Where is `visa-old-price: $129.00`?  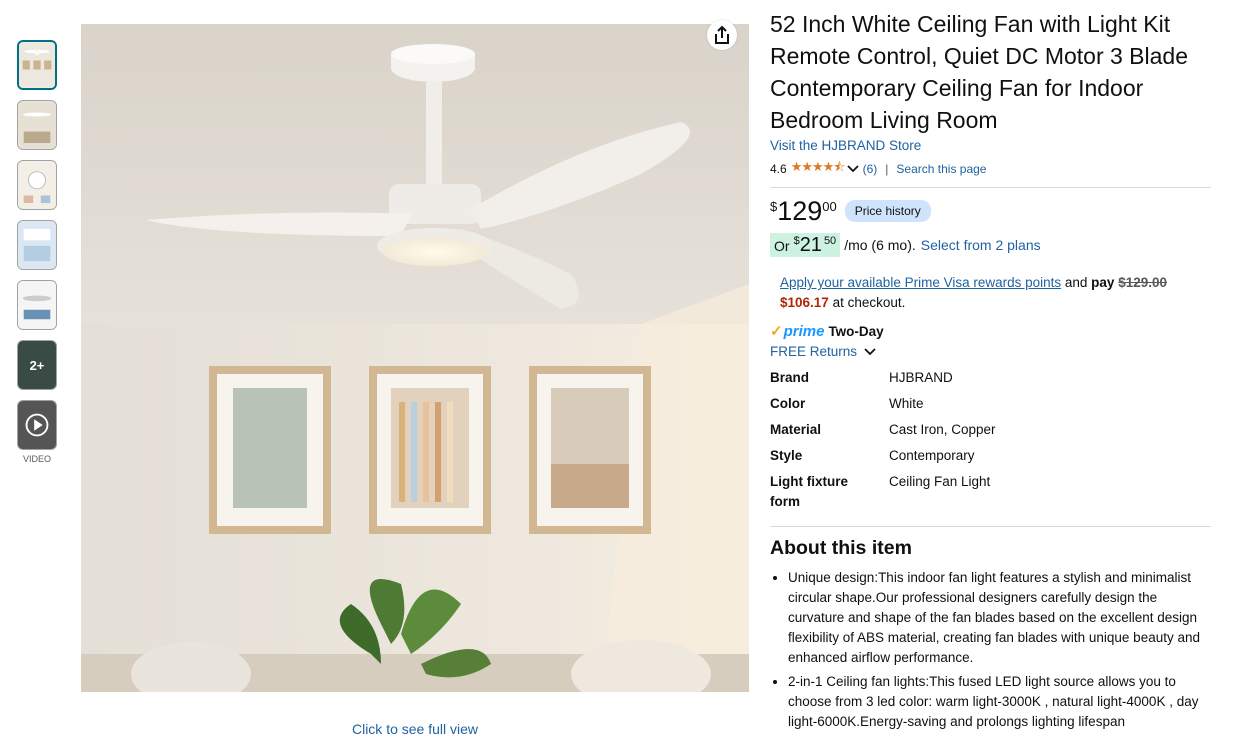 visa-old-price: $129.00 is located at coordinates (1143, 282).